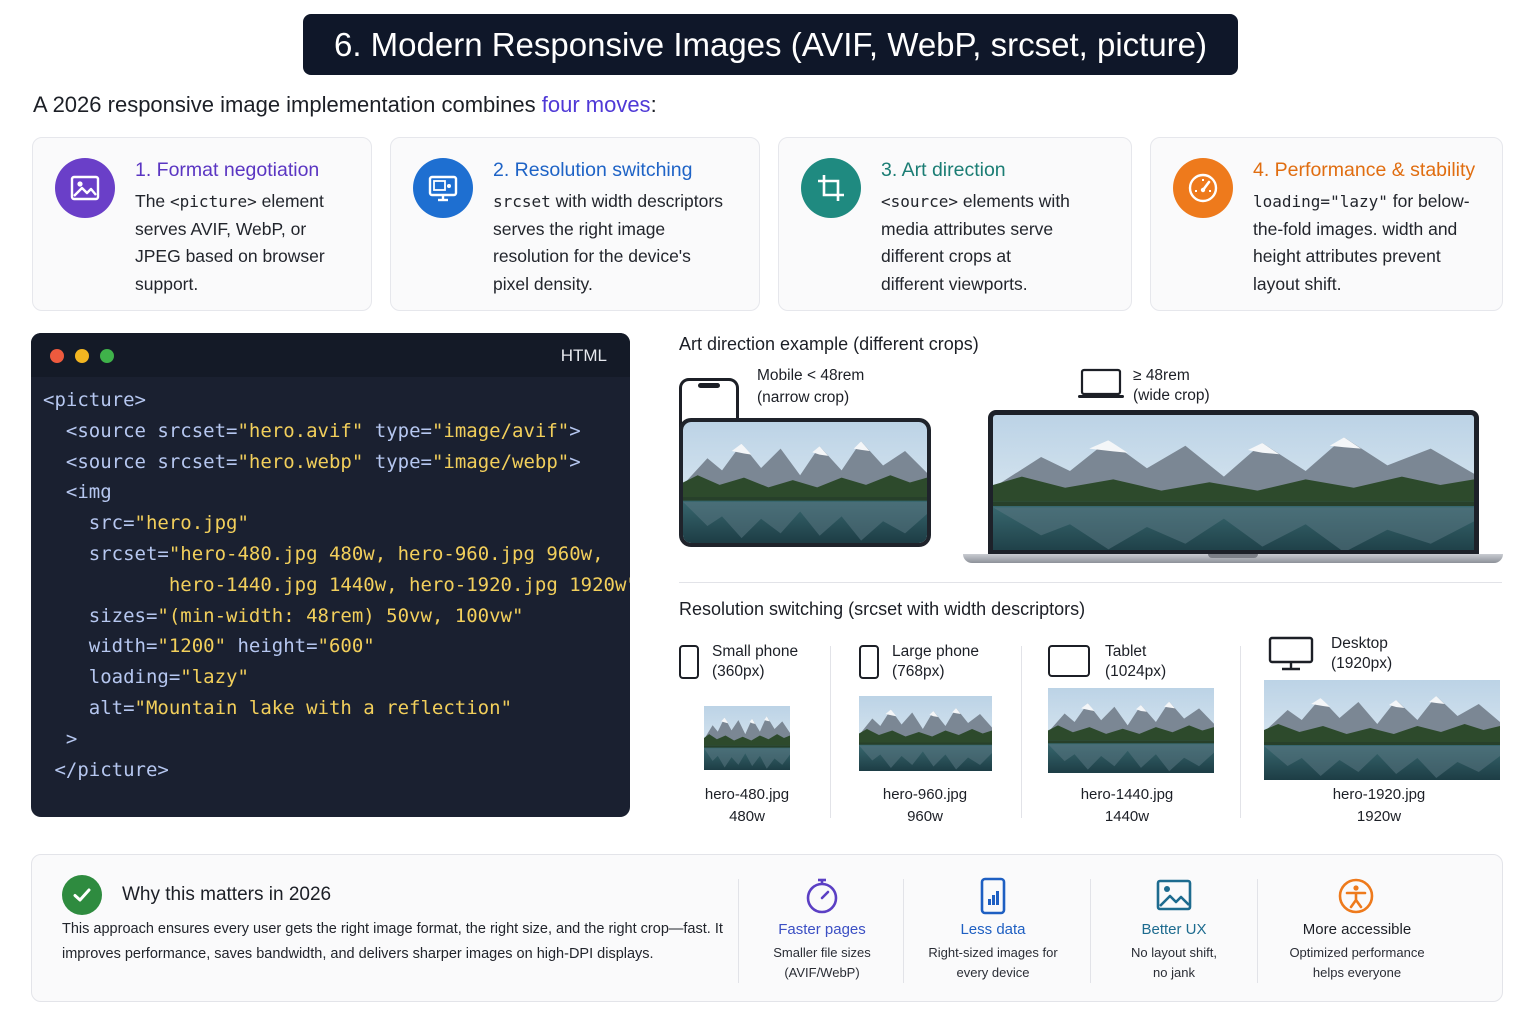 The image size is (1536, 1024). What do you see at coordinates (967, 228) in the screenshot?
I see `text-segment: media attributes serve` at bounding box center [967, 228].